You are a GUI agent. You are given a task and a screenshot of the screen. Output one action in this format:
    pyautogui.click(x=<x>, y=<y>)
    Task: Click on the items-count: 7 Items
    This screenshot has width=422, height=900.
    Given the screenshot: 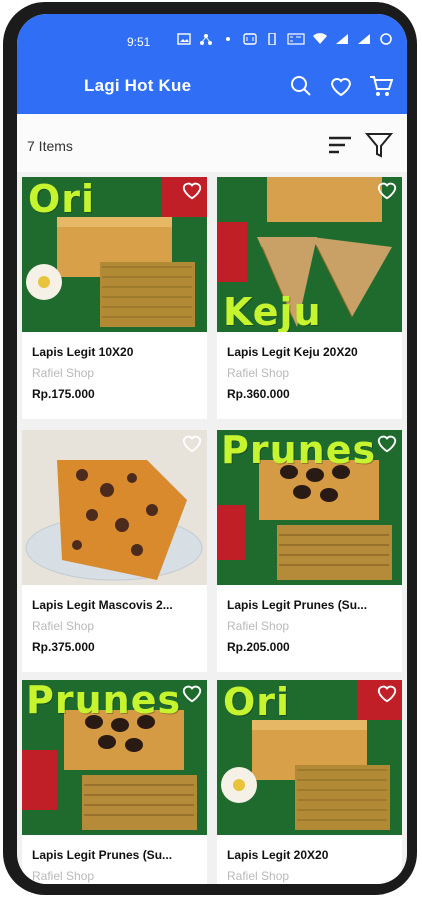 What is the action you would take?
    pyautogui.click(x=50, y=146)
    